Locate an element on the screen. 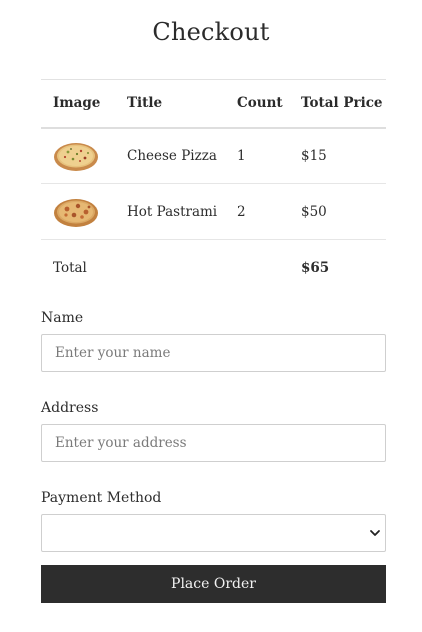 Image resolution: width=422 pixels, height=632 pixels. page-title: Checkout is located at coordinates (211, 32).